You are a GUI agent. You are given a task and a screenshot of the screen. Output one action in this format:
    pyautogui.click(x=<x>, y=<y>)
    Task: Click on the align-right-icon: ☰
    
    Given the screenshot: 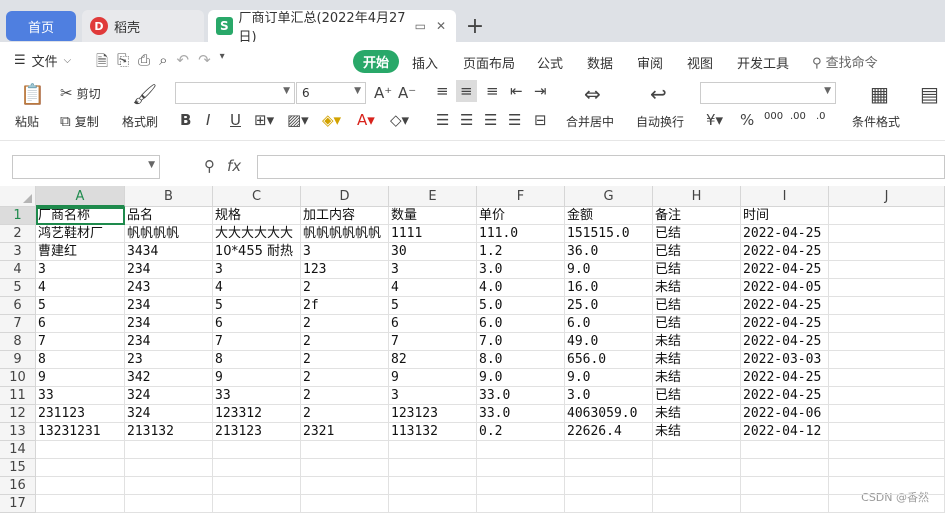 What is the action you would take?
    pyautogui.click(x=490, y=120)
    